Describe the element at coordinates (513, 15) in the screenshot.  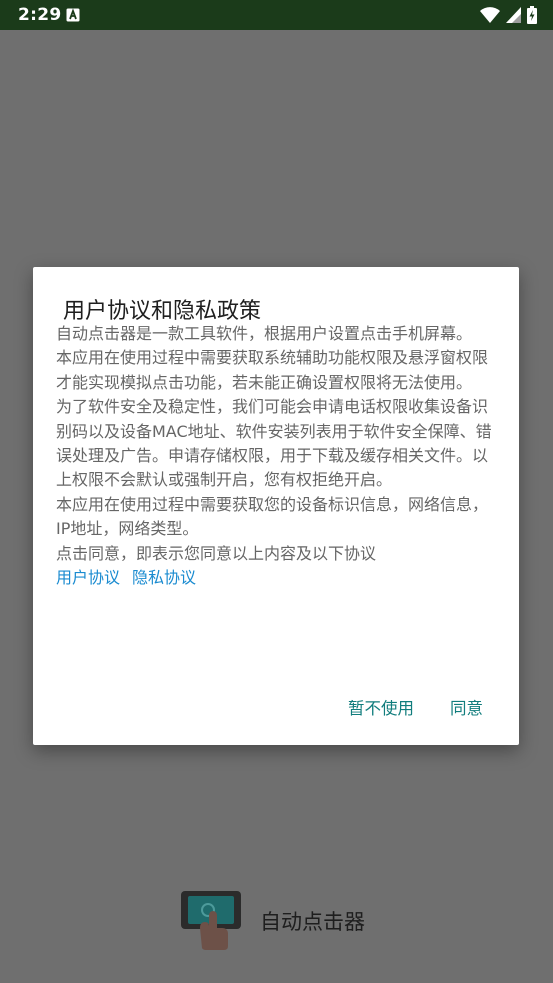
I see `cell-signal-icon` at that location.